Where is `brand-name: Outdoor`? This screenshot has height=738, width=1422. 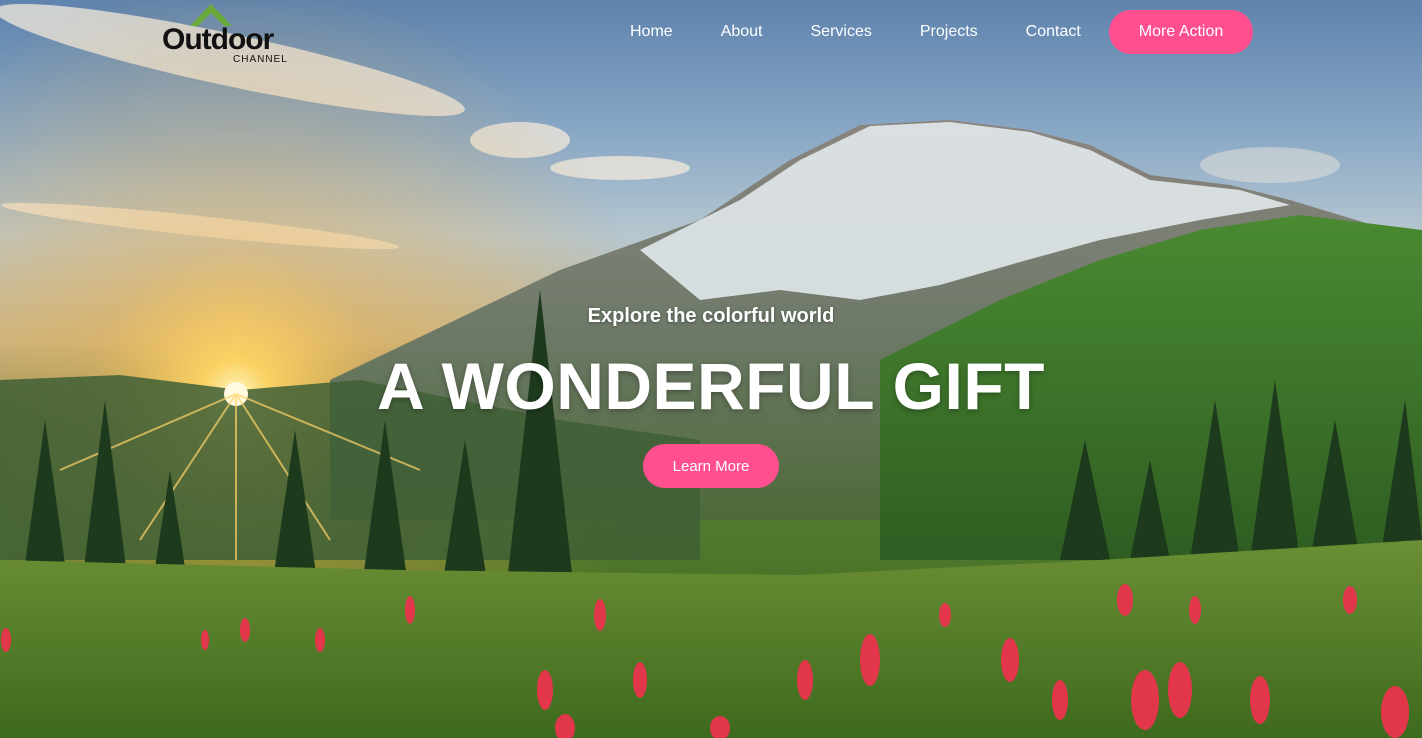
brand-name: Outdoor is located at coordinates (218, 39).